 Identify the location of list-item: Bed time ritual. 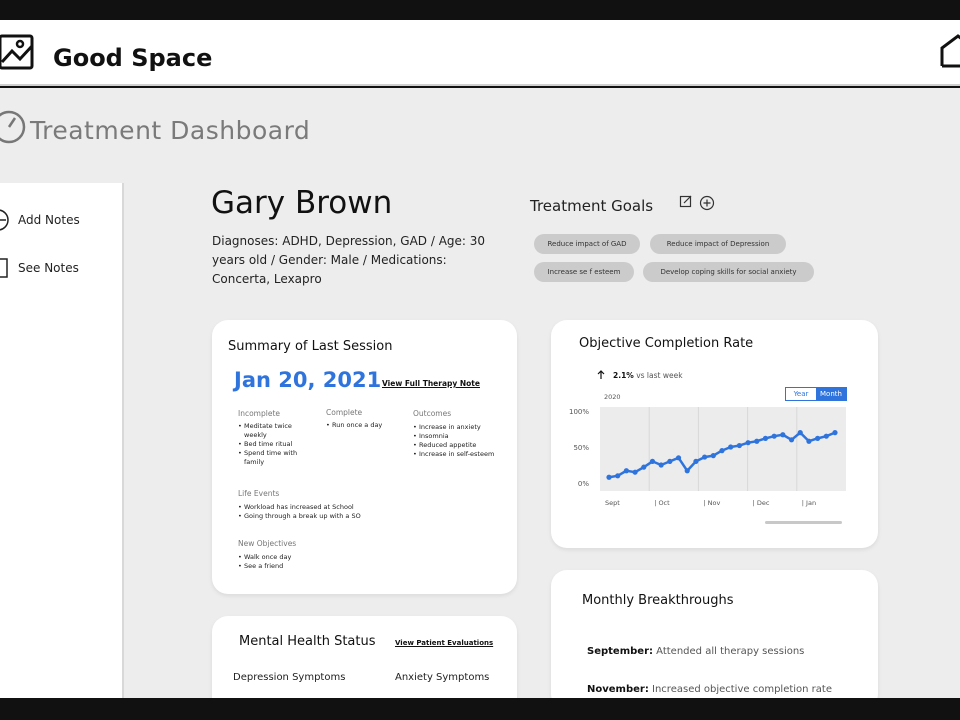
(274, 444).